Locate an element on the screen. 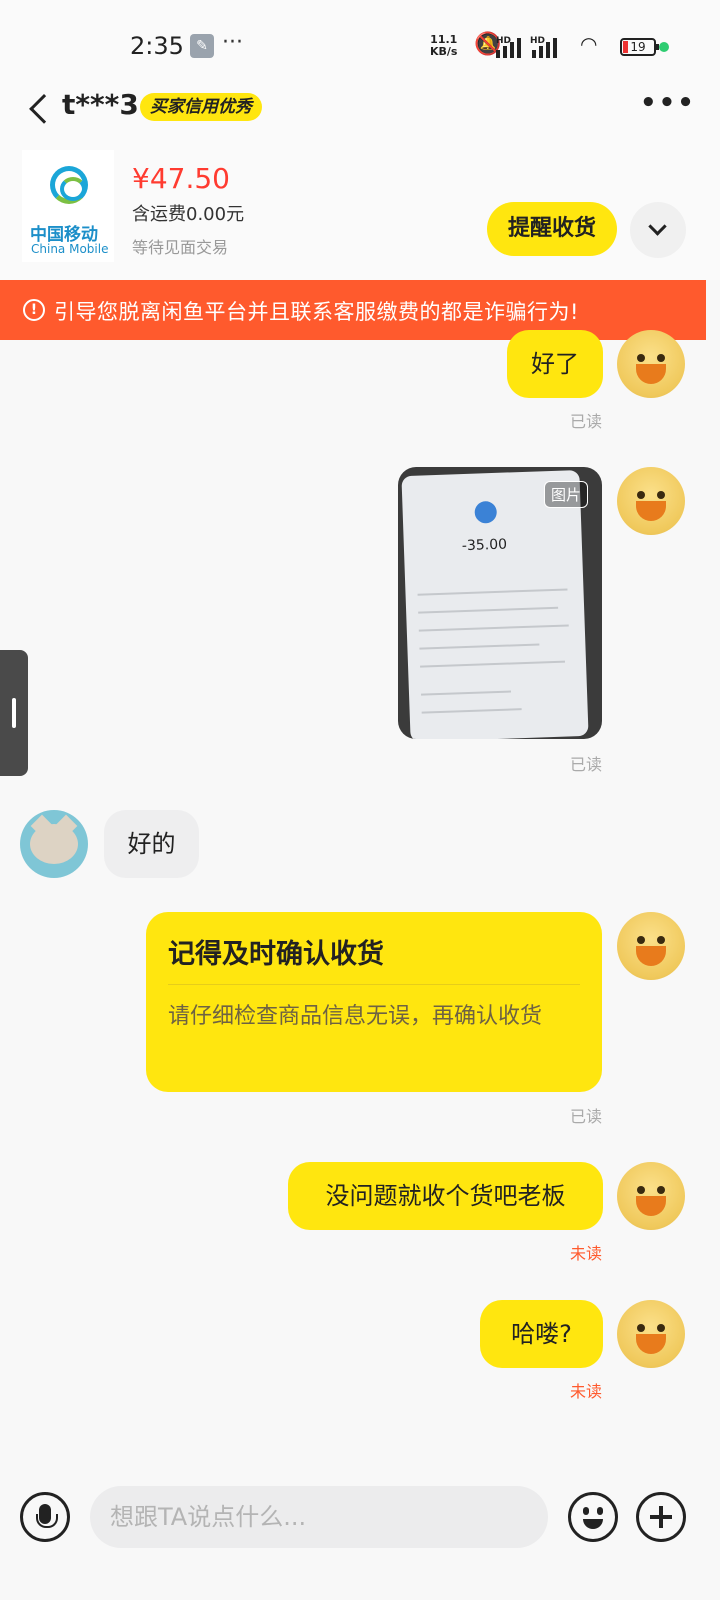  fraud-warning-banner: ! 引导您脱离闲鱼平台并且联系客服缴费的都是诈骗行为! is located at coordinates (353, 310).